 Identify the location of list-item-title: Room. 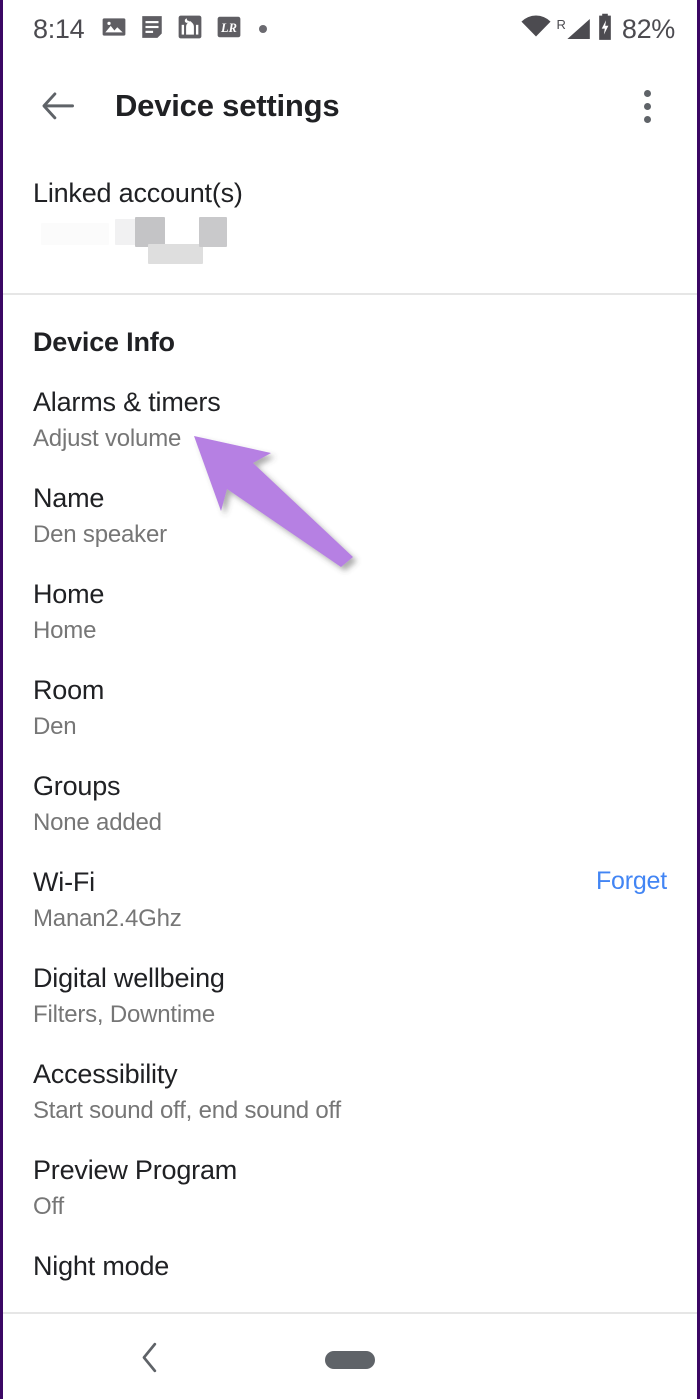
(69, 690).